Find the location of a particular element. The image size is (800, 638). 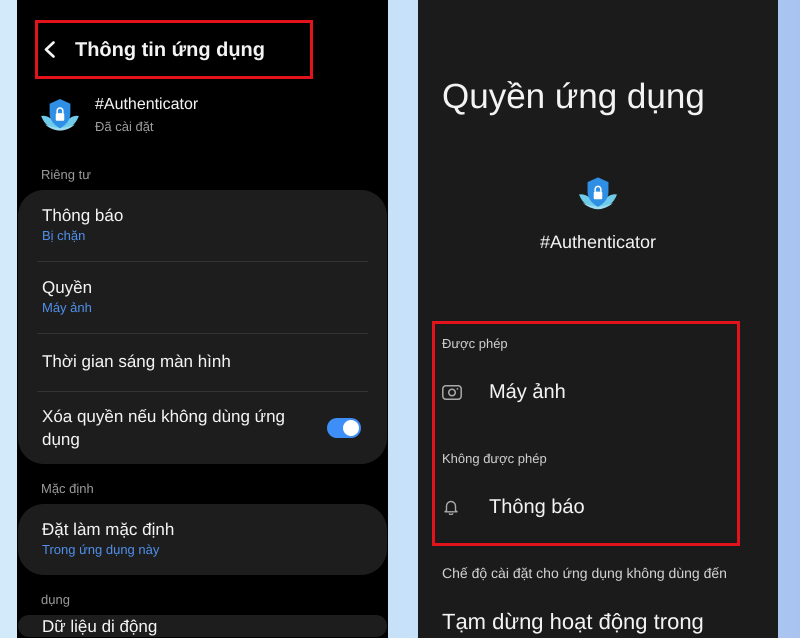

bell-icon is located at coordinates (451, 507).